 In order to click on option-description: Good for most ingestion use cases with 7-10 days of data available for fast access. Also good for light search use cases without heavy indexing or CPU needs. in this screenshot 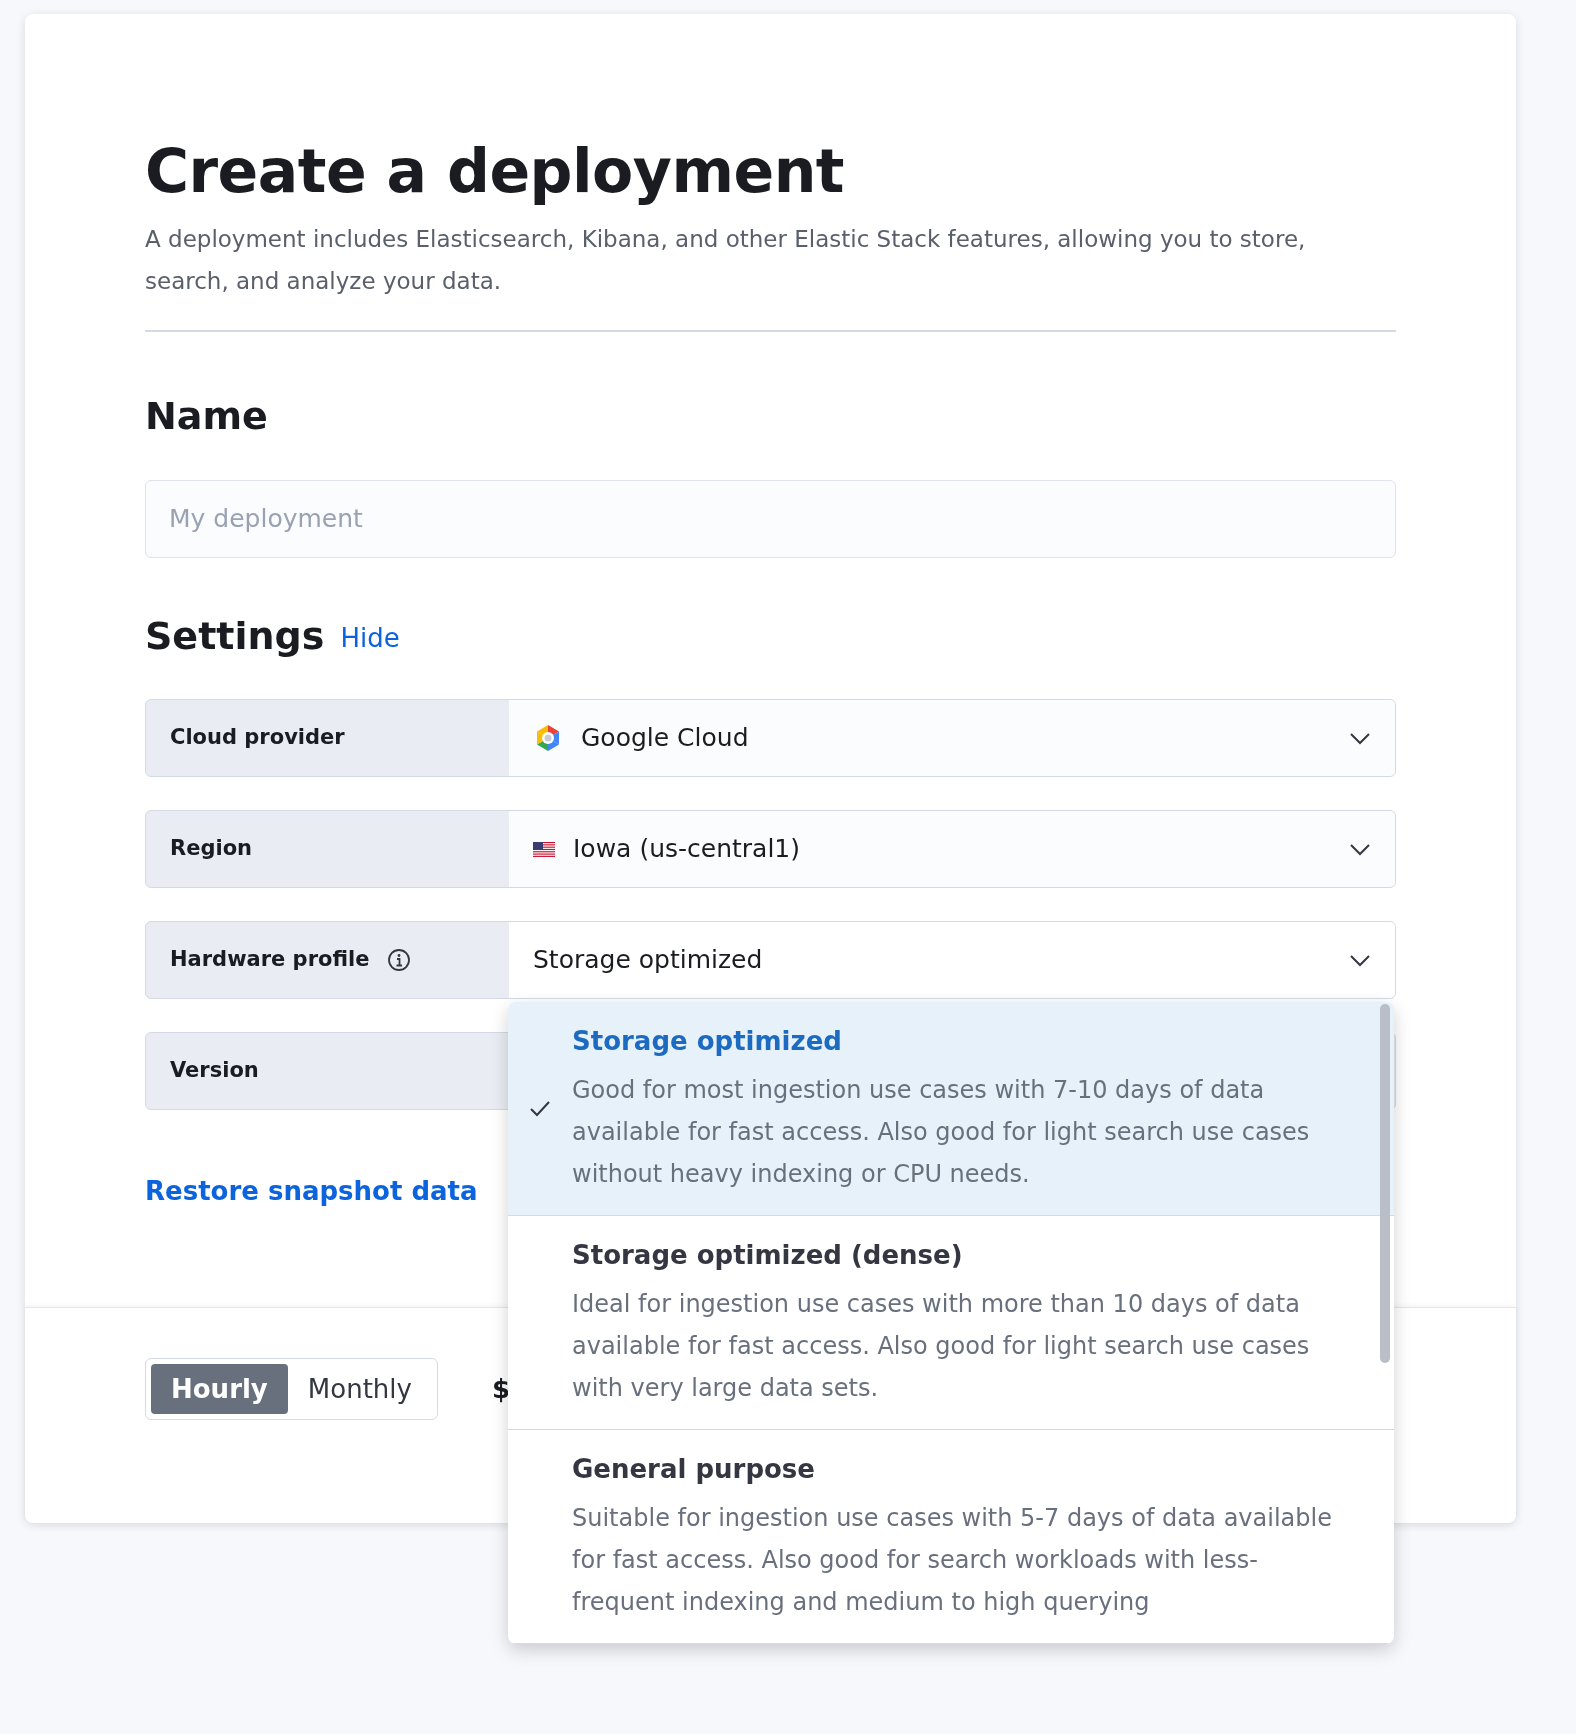, I will do `click(941, 1133)`.